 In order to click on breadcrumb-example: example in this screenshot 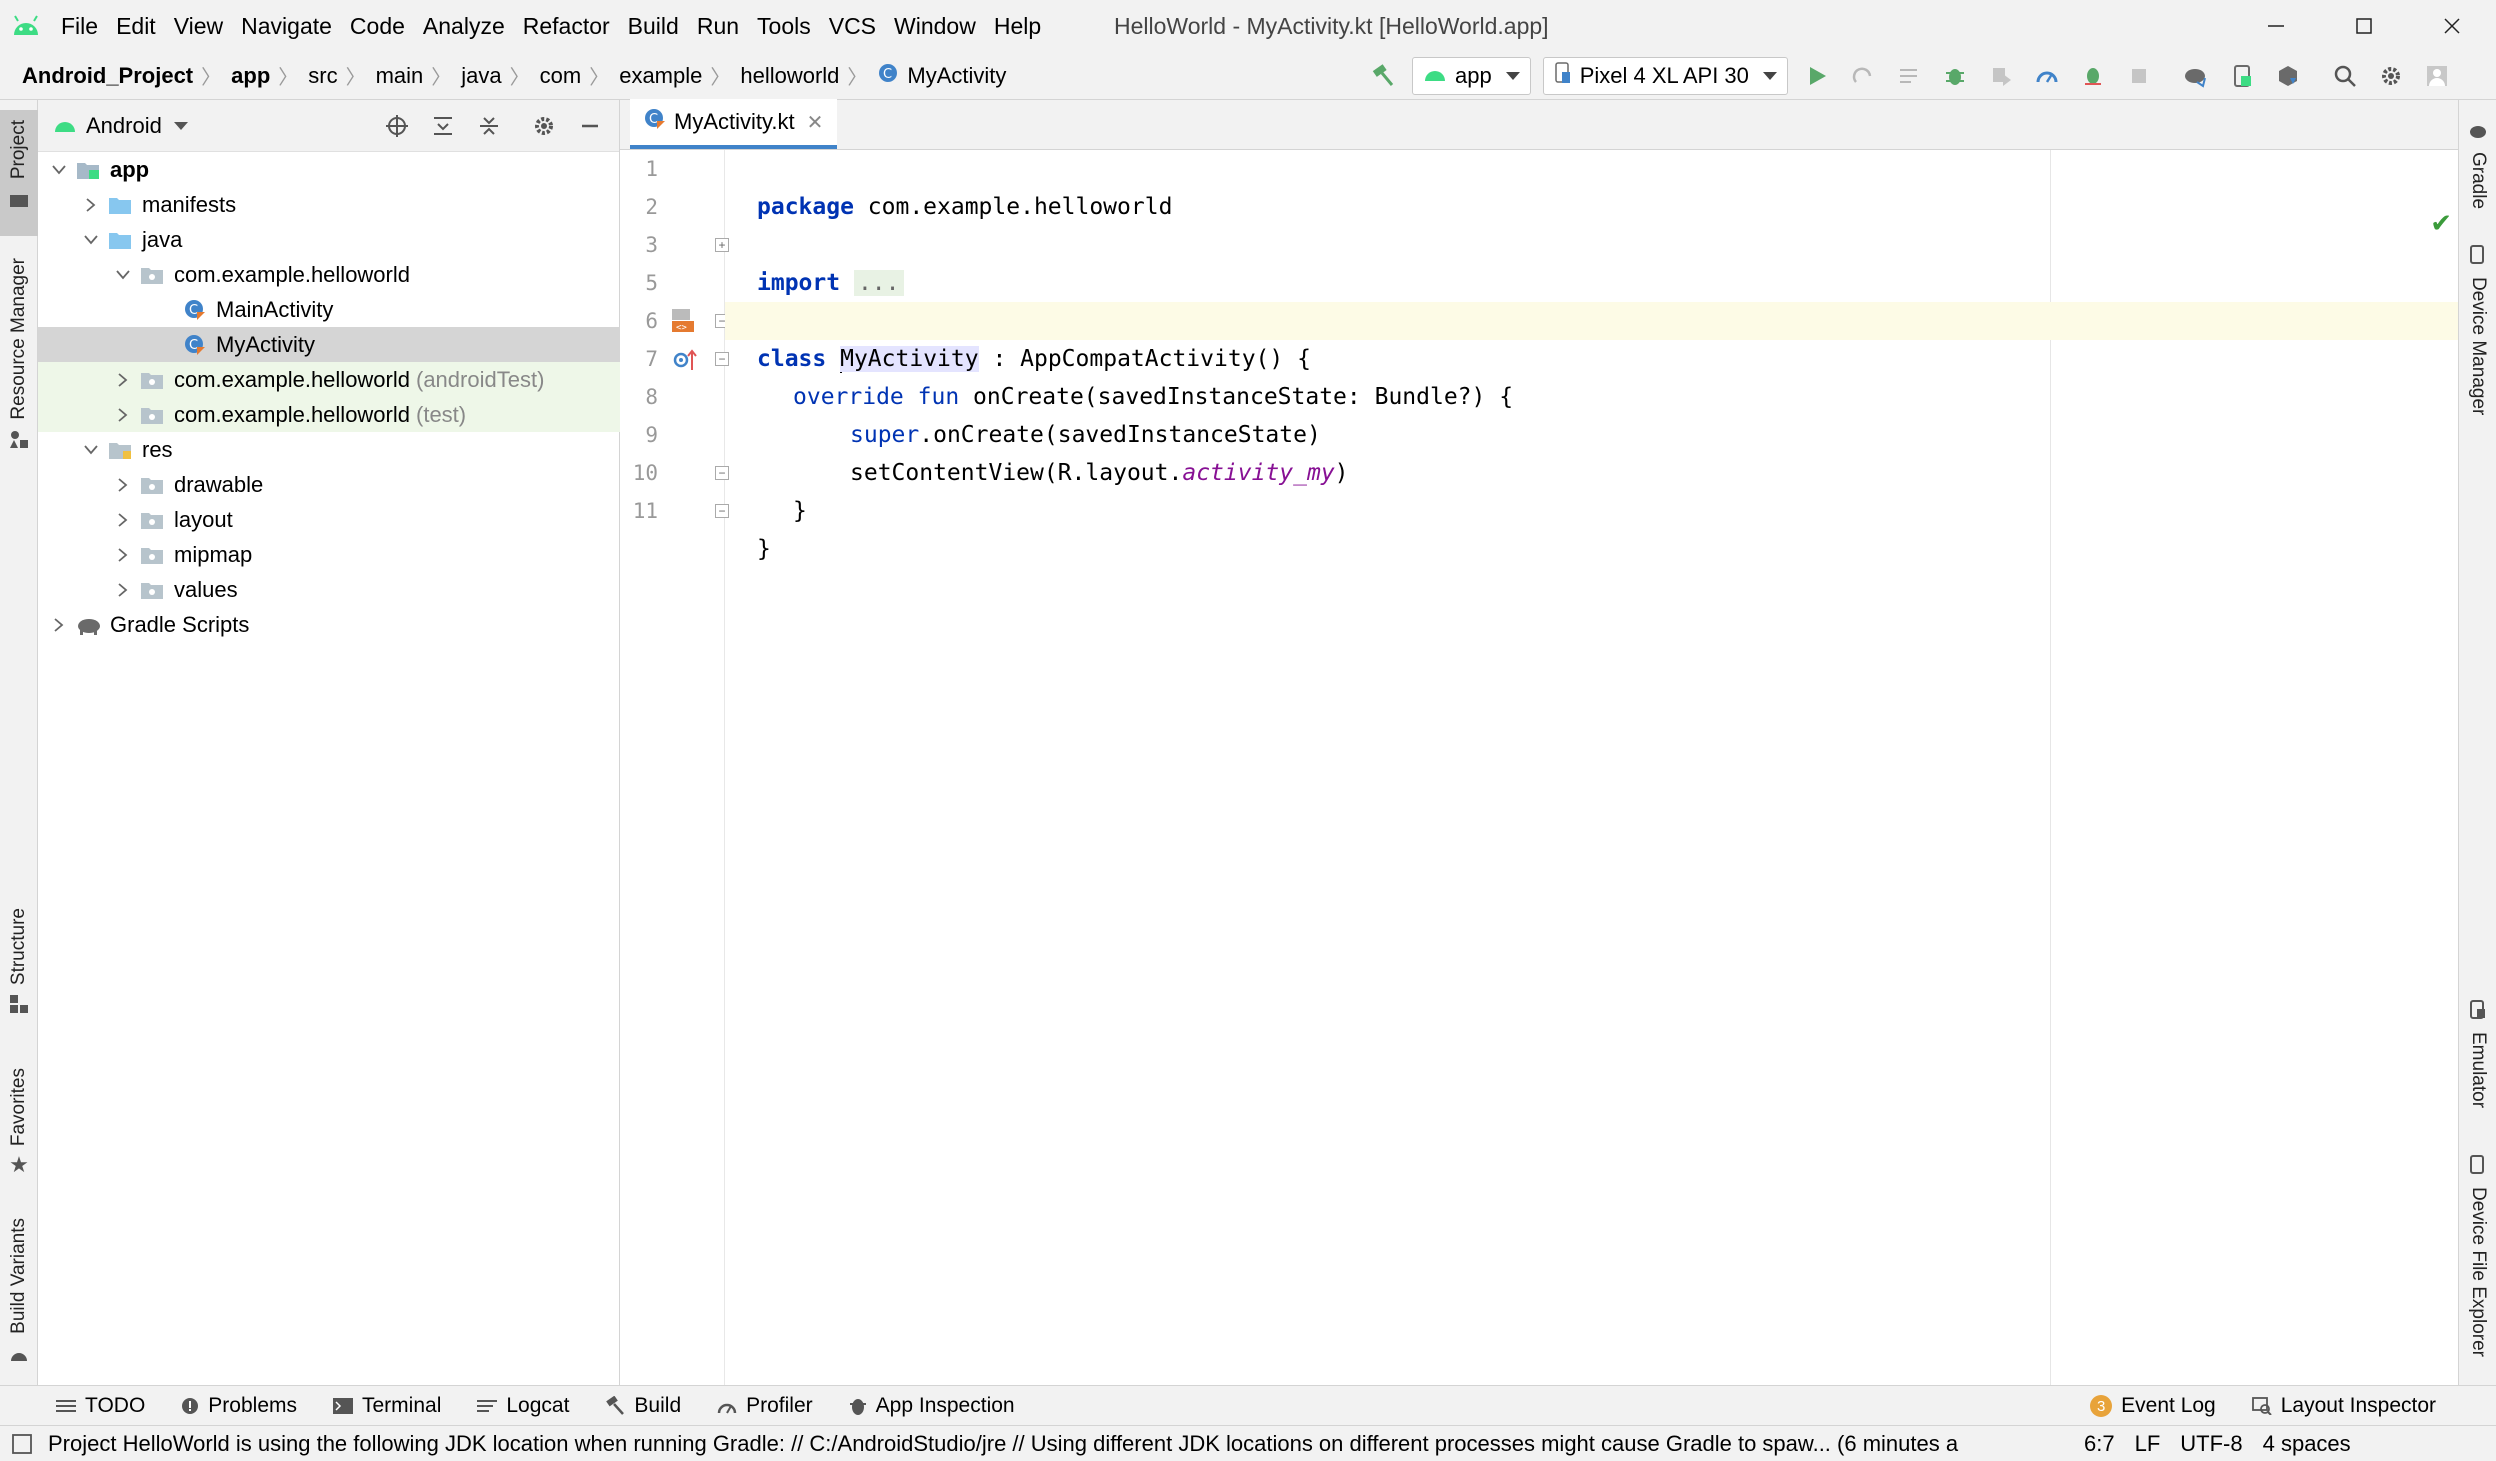, I will do `click(660, 76)`.